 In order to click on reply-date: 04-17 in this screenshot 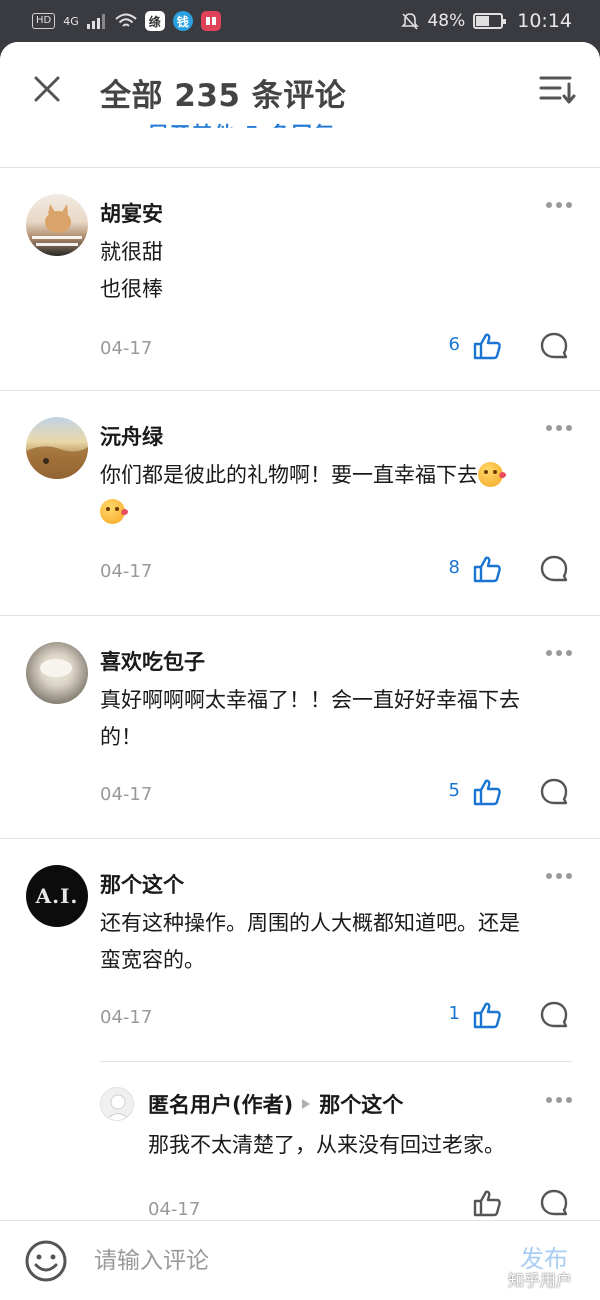, I will do `click(174, 1209)`.